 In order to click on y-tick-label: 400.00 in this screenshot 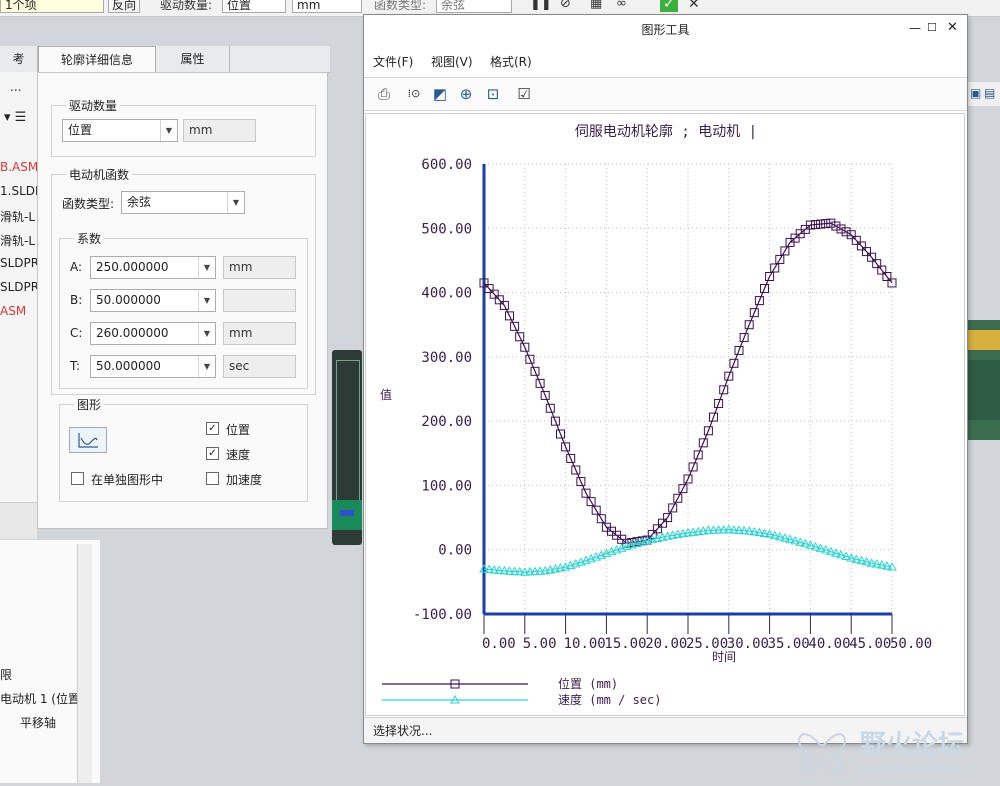, I will do `click(446, 294)`.